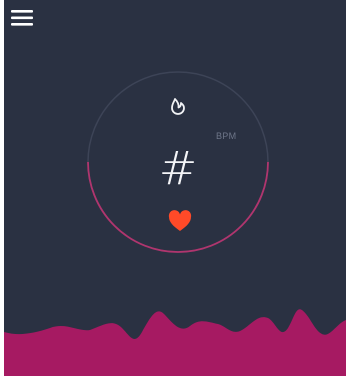 This screenshot has width=350, height=376. What do you see at coordinates (178, 106) in the screenshot?
I see `flame-icon` at bounding box center [178, 106].